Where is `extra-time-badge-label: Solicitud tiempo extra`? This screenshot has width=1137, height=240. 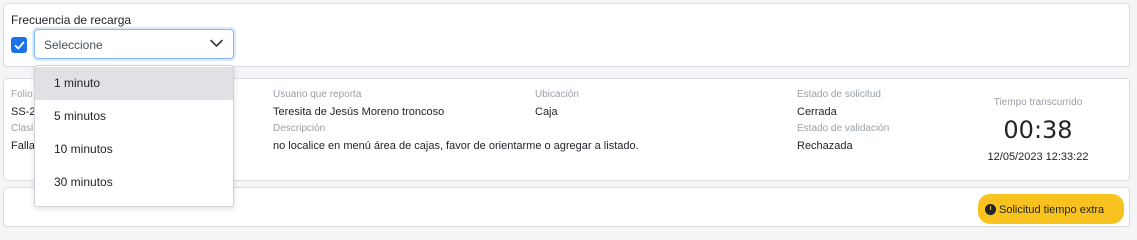
extra-time-badge-label: Solicitud tiempo extra is located at coordinates (1052, 210).